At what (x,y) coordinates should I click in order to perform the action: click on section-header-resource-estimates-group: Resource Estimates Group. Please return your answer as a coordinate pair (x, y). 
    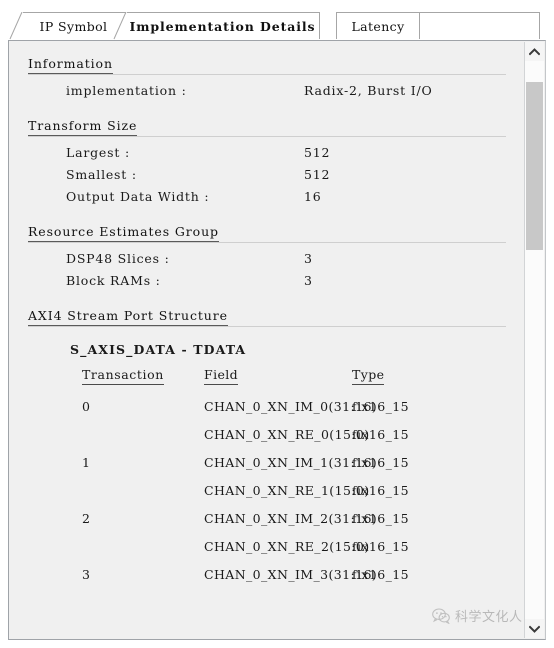
    Looking at the image, I should click on (276, 234).